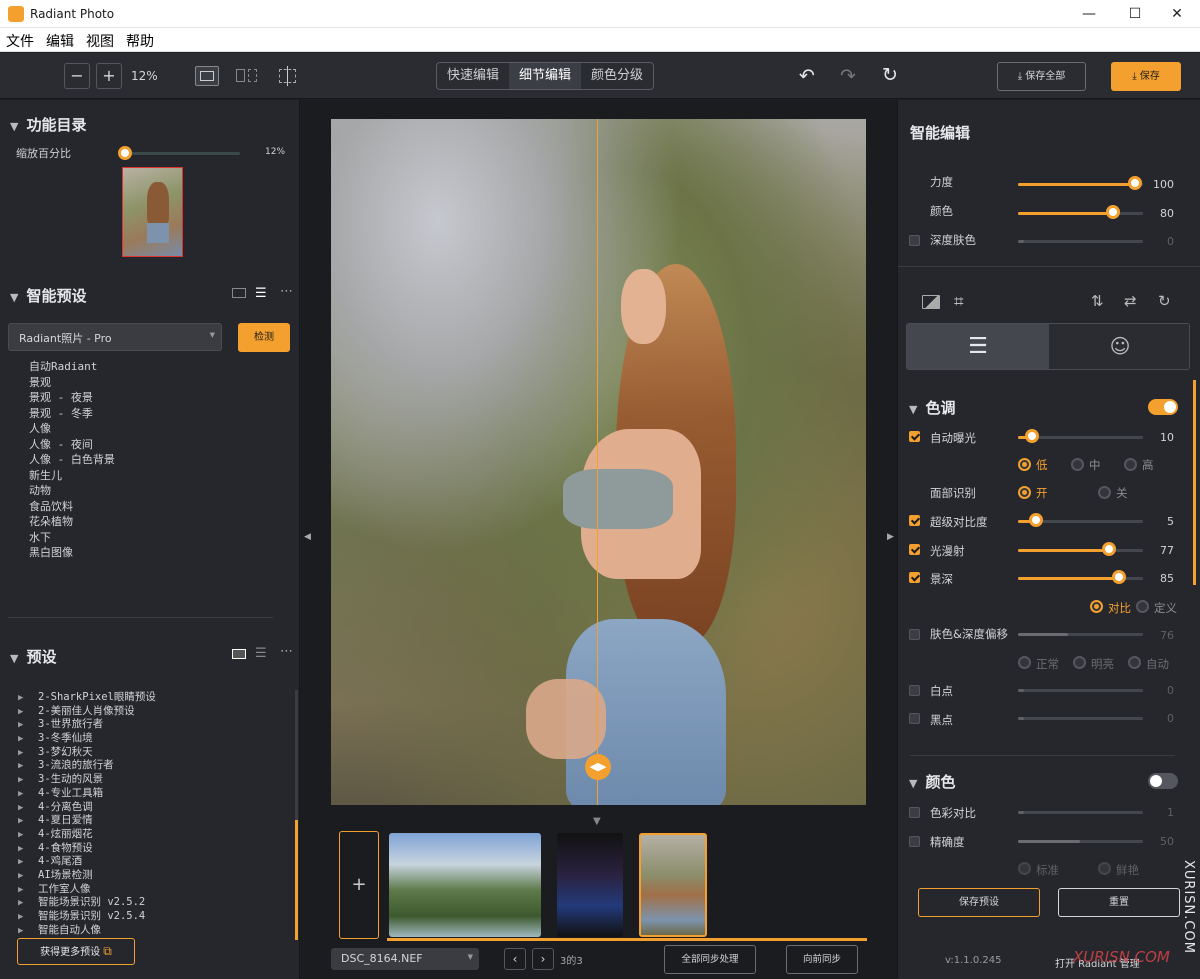 This screenshot has width=1200, height=979. What do you see at coordinates (1135, 183) in the screenshot?
I see `strength-knob` at bounding box center [1135, 183].